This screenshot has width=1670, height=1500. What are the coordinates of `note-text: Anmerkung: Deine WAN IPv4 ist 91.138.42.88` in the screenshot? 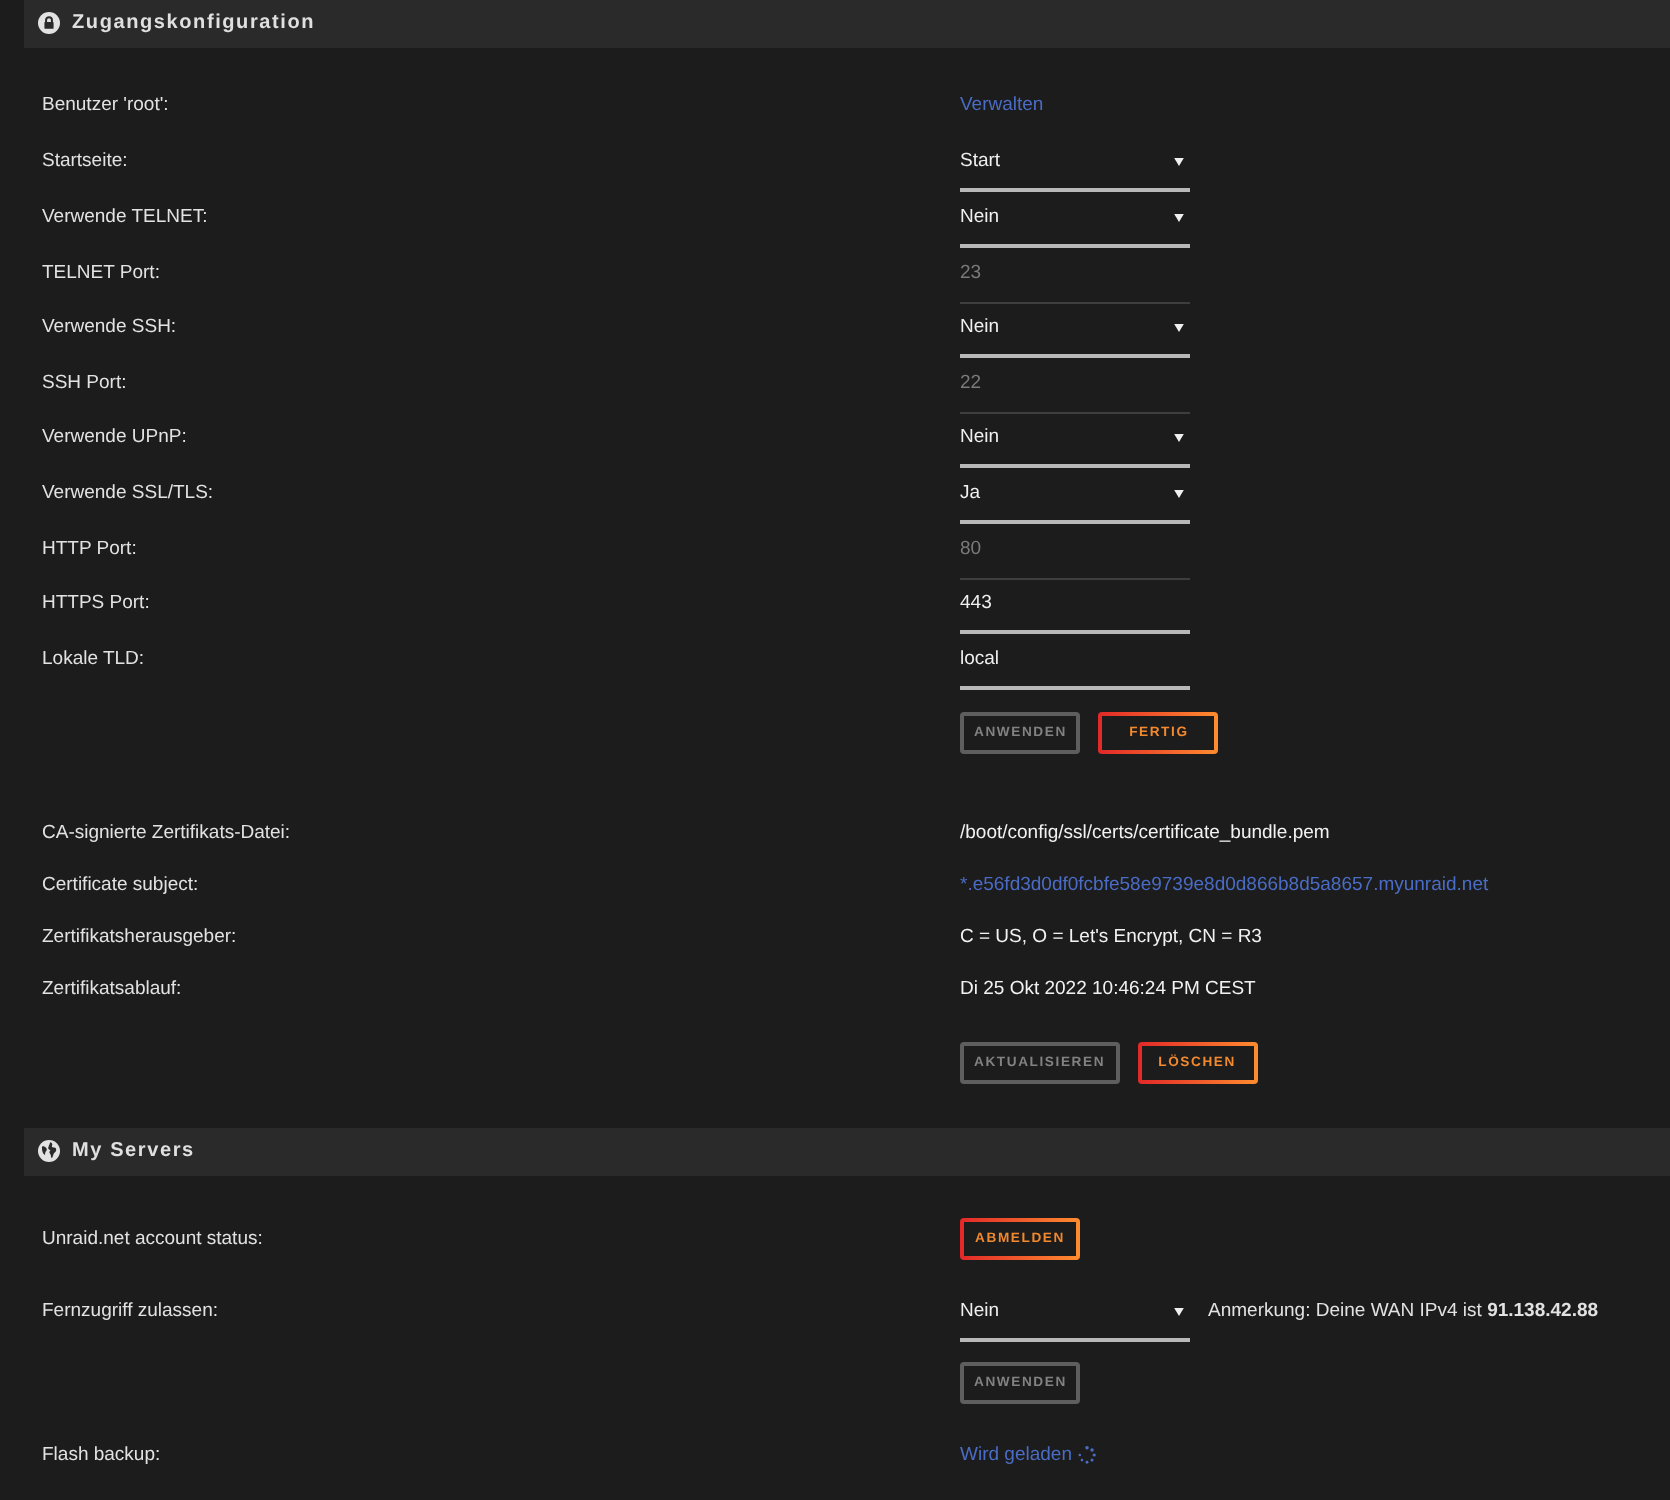 It's located at (1403, 1311).